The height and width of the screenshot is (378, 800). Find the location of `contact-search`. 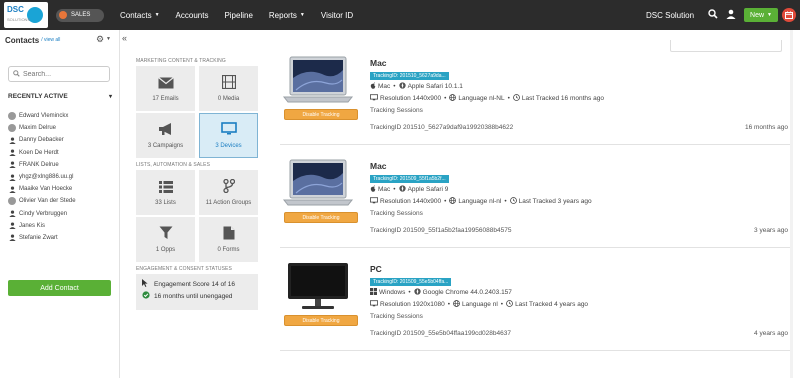

contact-search is located at coordinates (59, 74).